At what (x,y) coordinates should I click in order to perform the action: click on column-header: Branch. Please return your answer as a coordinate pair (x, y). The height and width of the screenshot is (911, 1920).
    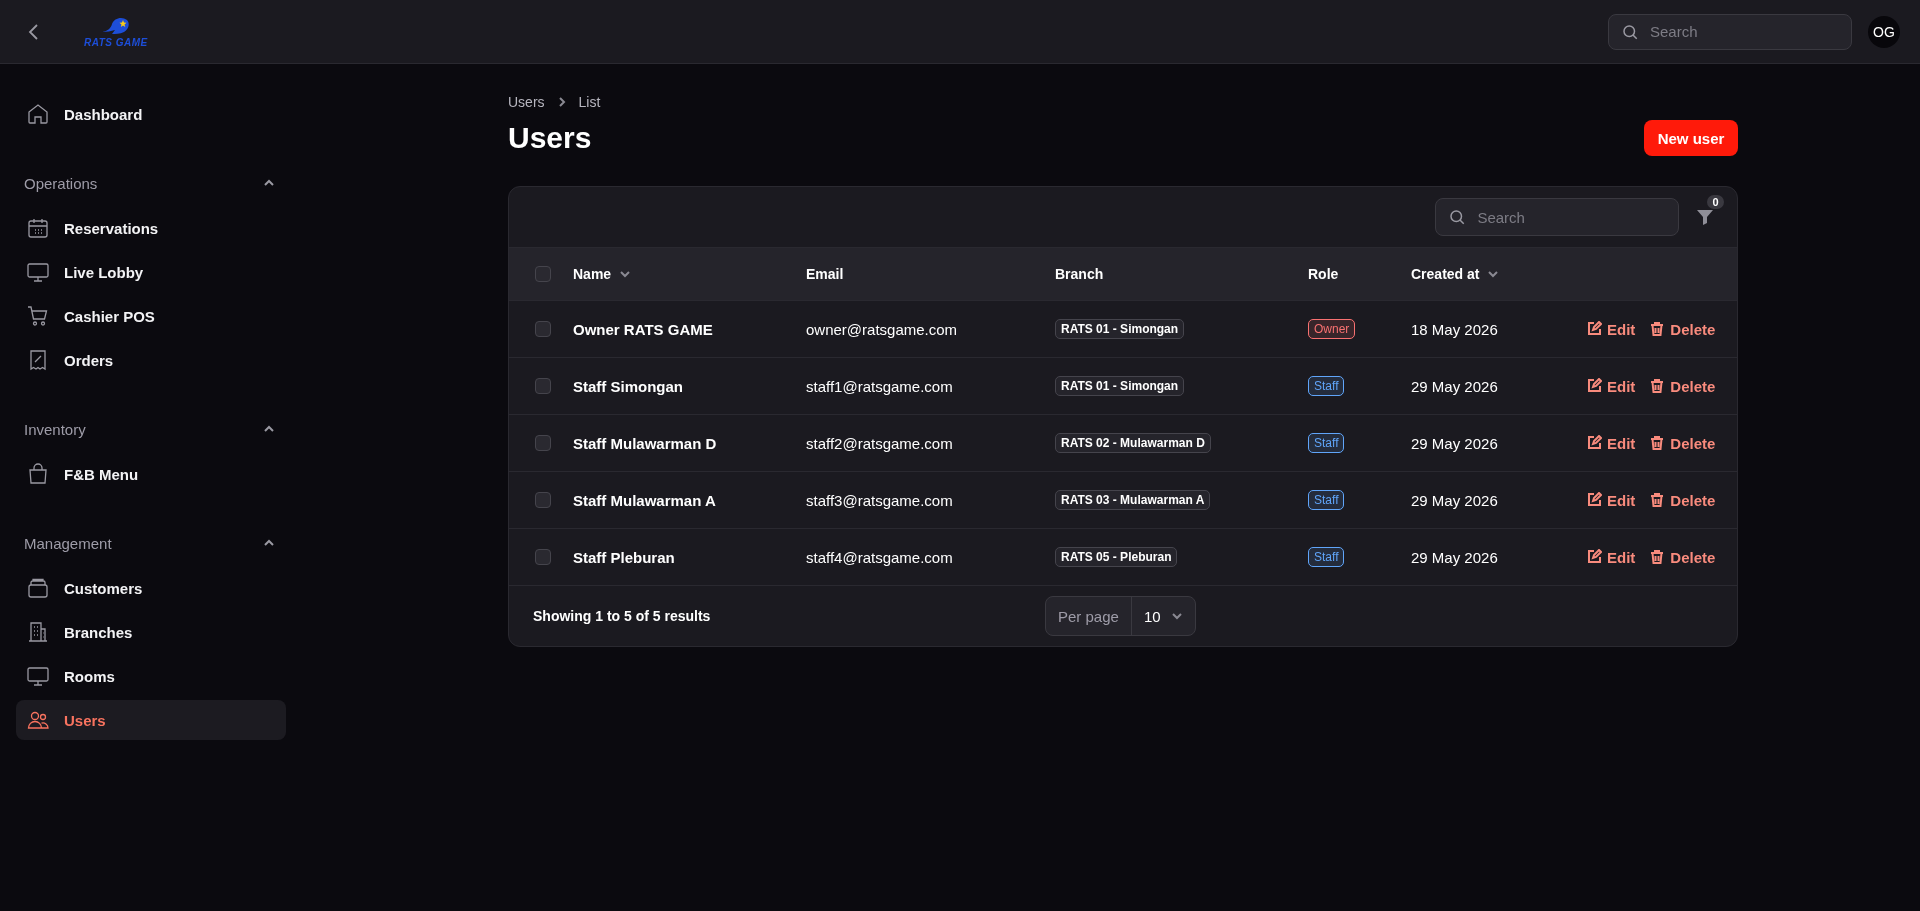
    Looking at the image, I should click on (1079, 274).